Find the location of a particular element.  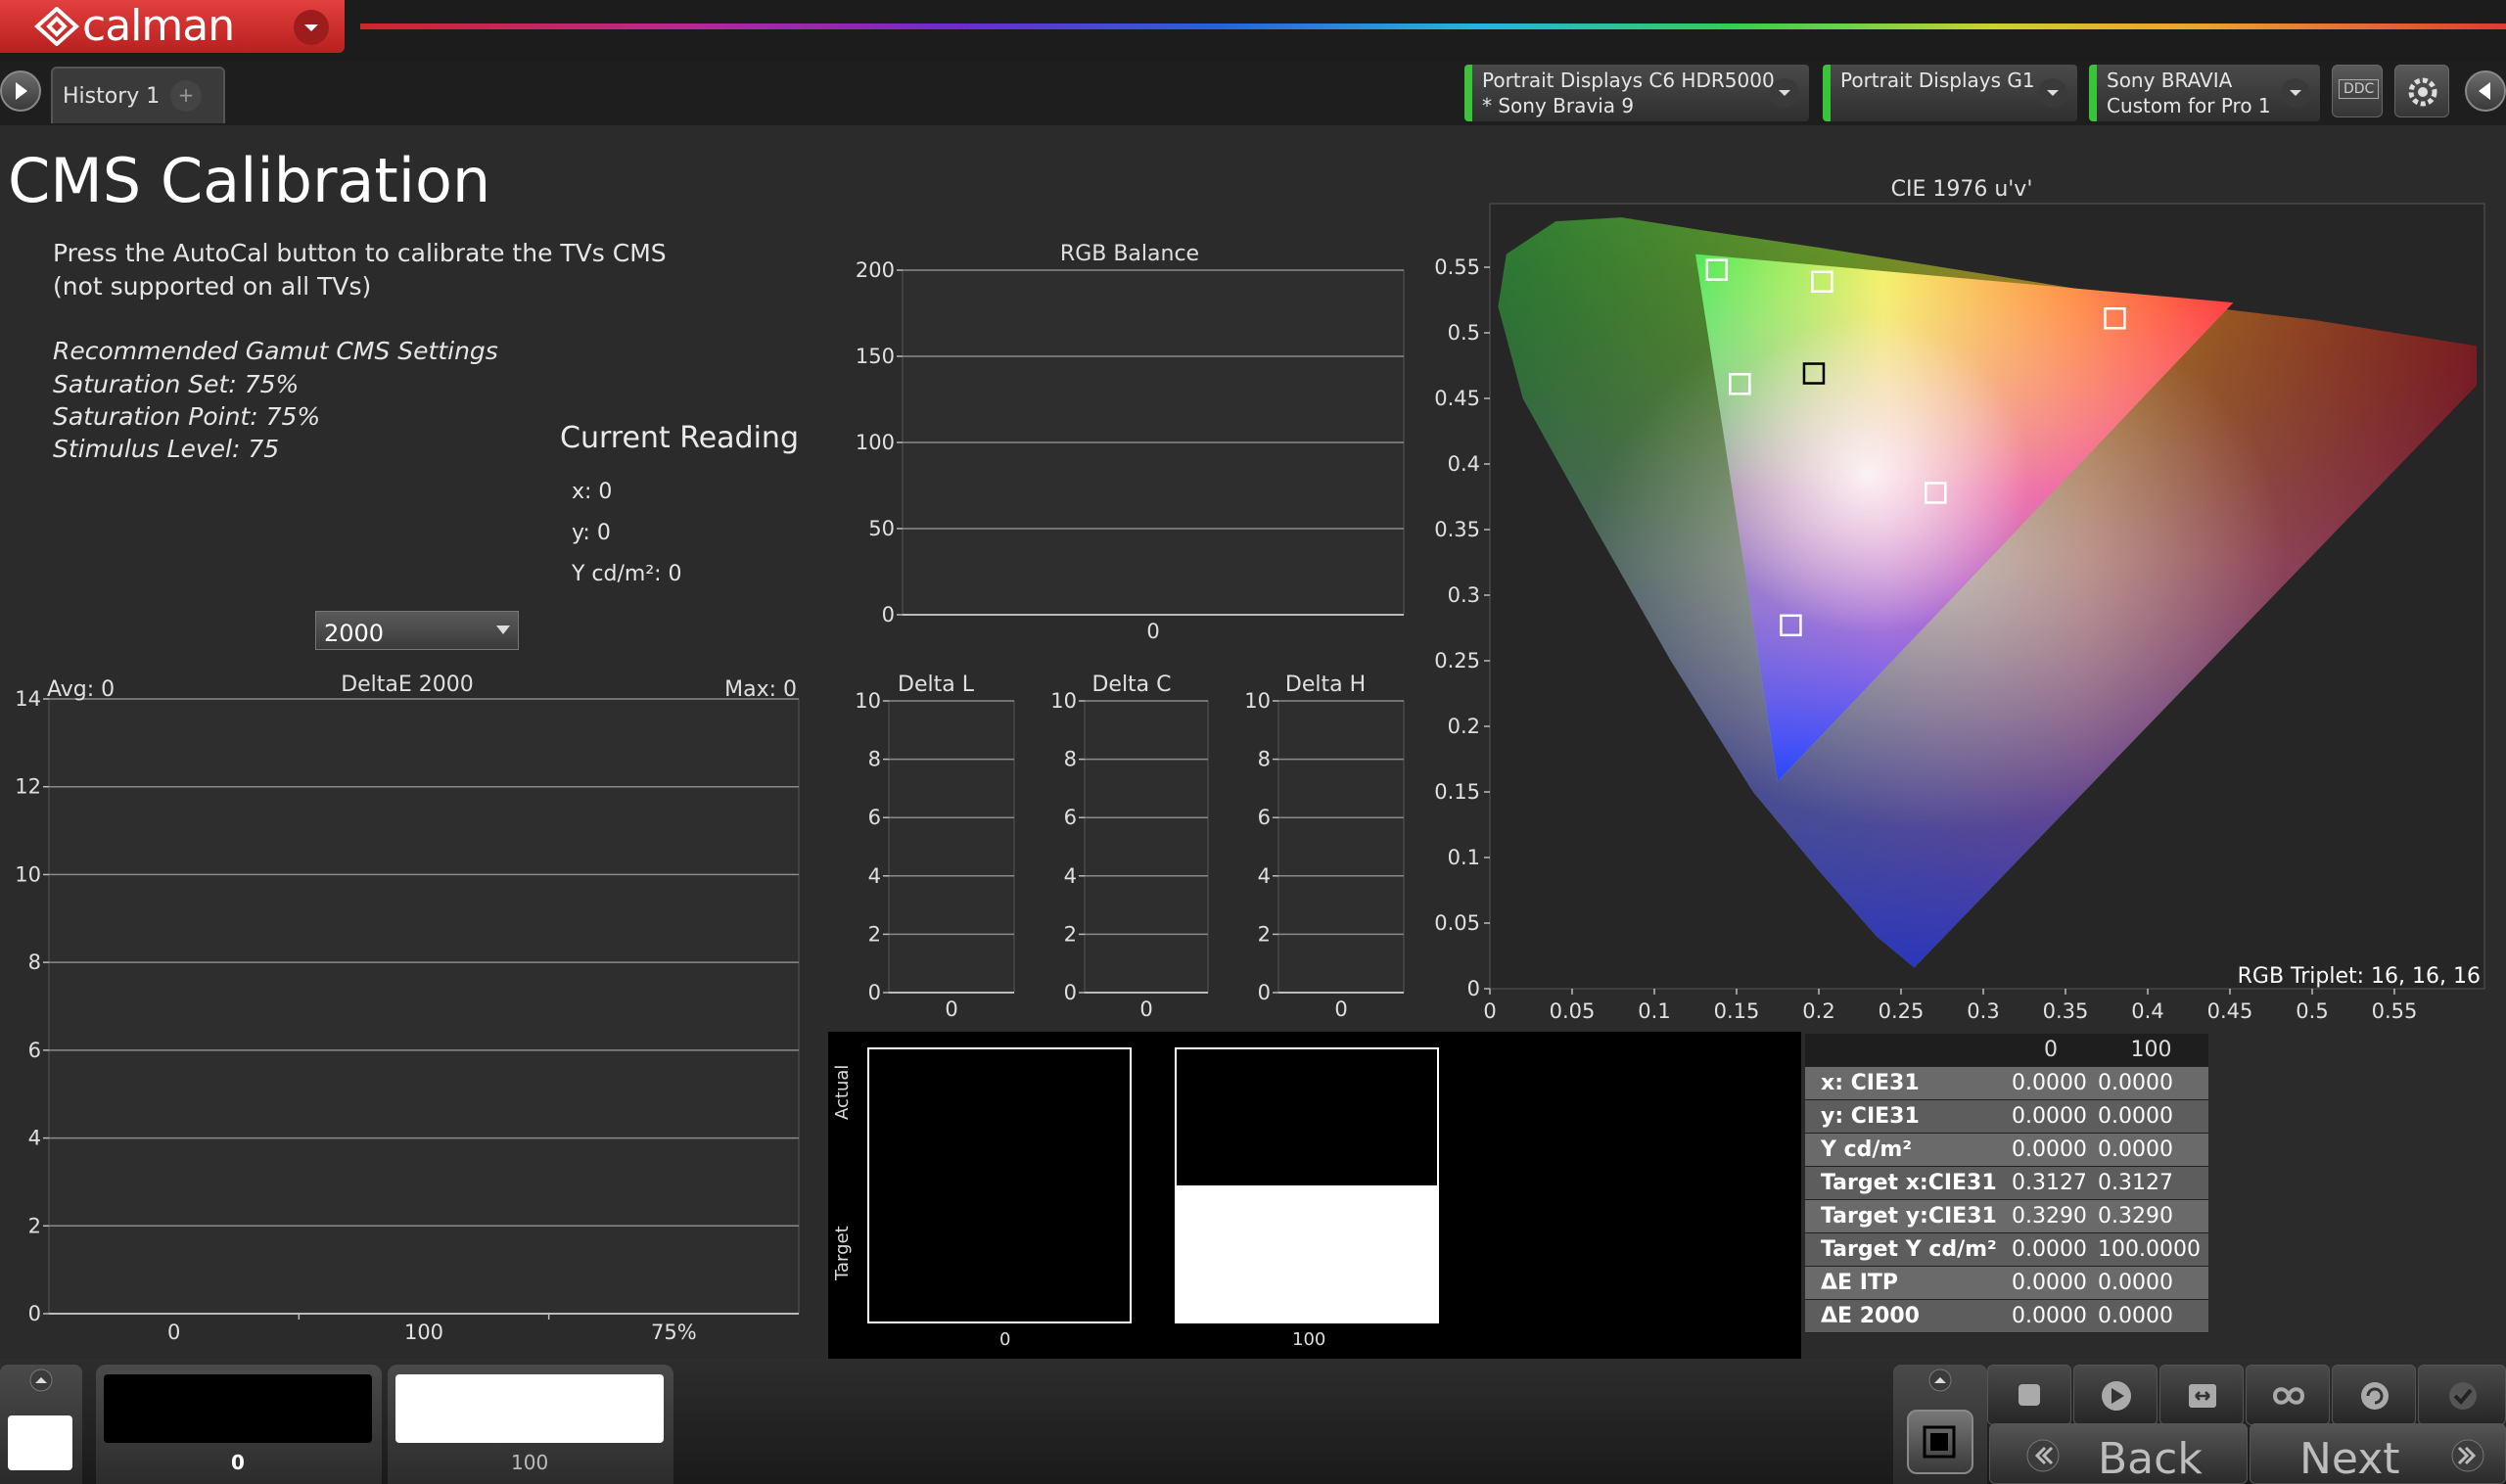

row-value-0: 0.3290 is located at coordinates (2050, 1216).